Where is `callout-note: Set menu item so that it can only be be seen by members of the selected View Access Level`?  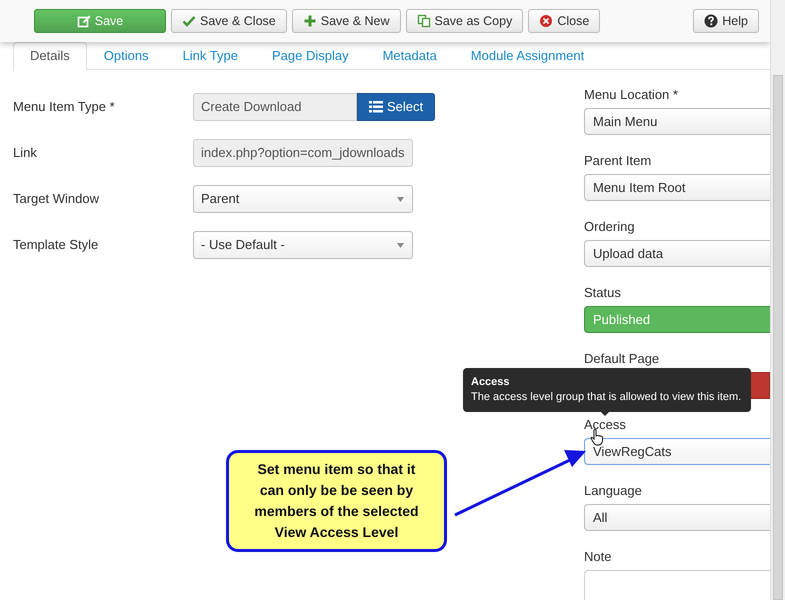
callout-note: Set menu item so that it can only be be seen by members of the selected View Access Level is located at coordinates (336, 501).